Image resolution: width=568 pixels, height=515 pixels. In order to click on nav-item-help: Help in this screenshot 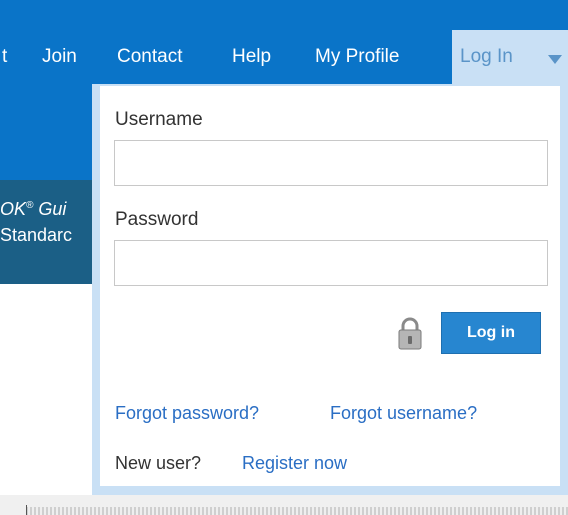, I will do `click(251, 57)`.